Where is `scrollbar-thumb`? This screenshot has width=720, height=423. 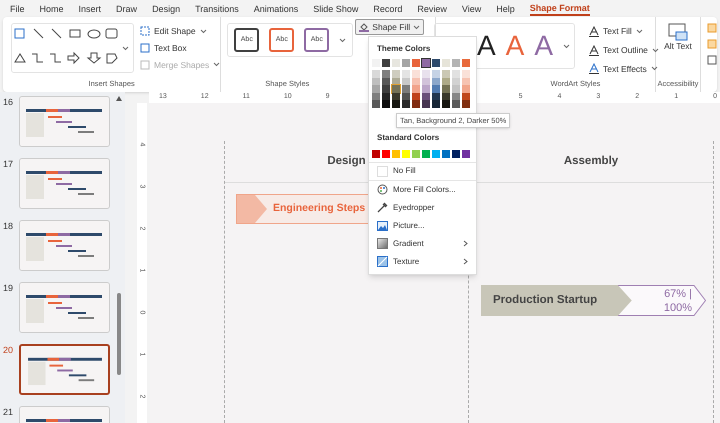
scrollbar-thumb is located at coordinates (119, 334).